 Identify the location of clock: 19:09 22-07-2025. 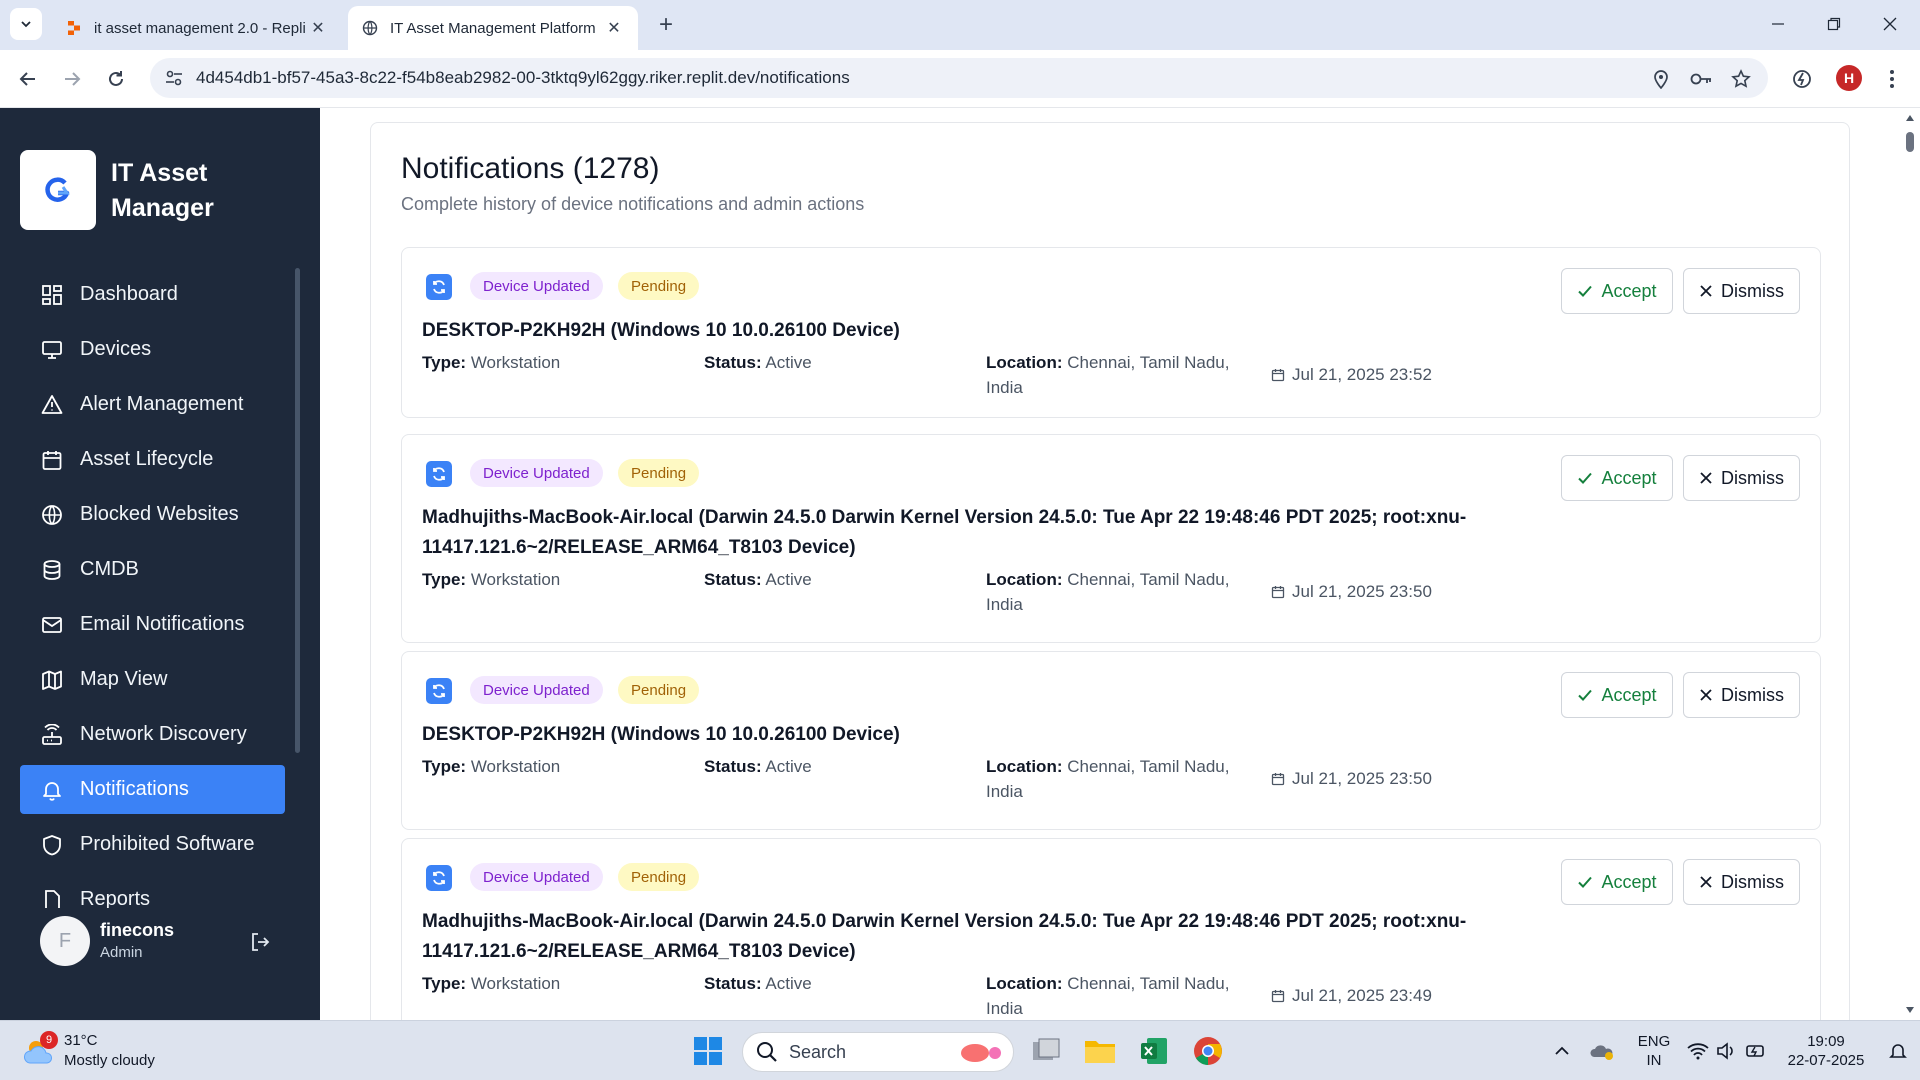
(1826, 1051).